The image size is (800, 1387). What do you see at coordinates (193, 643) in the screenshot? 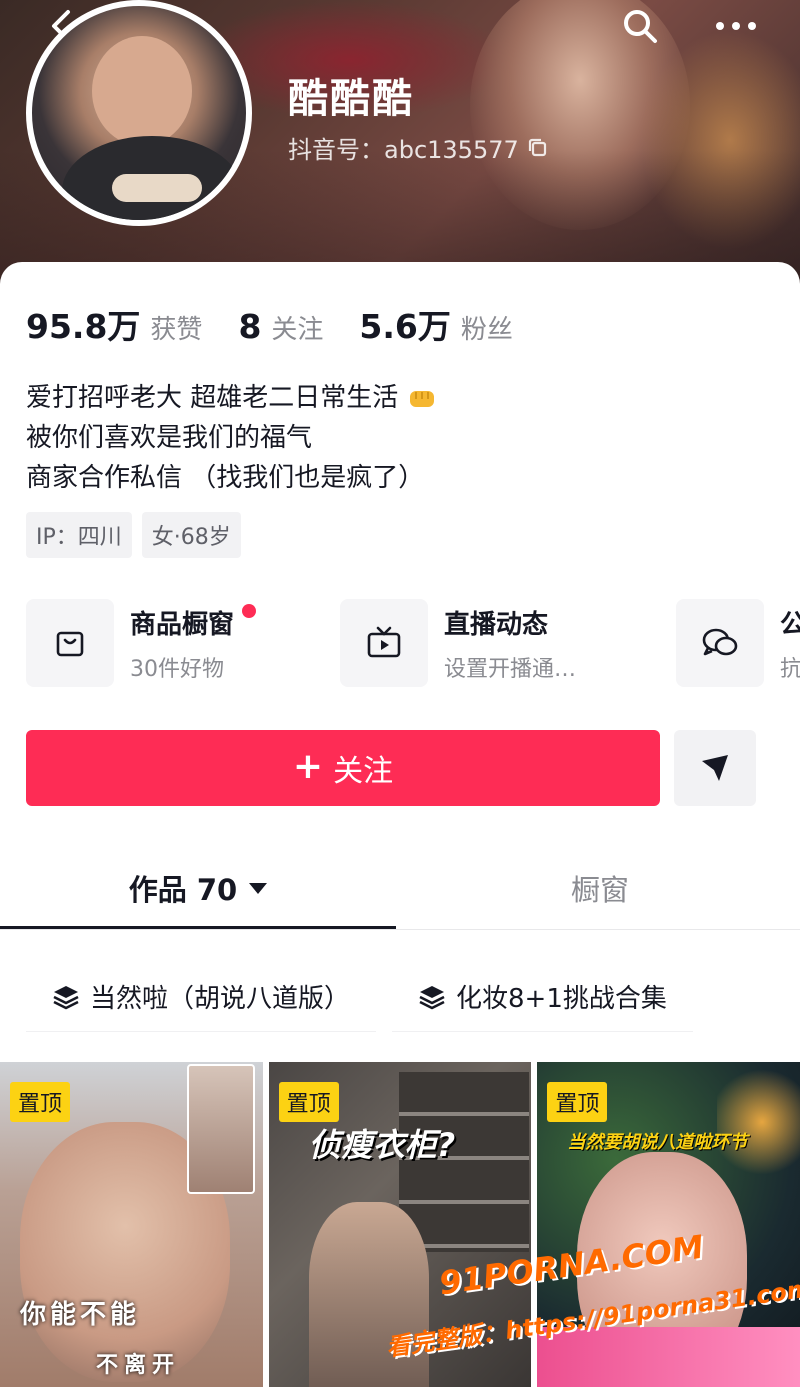
I see `shop-text: 商品橱窗 30件好物` at bounding box center [193, 643].